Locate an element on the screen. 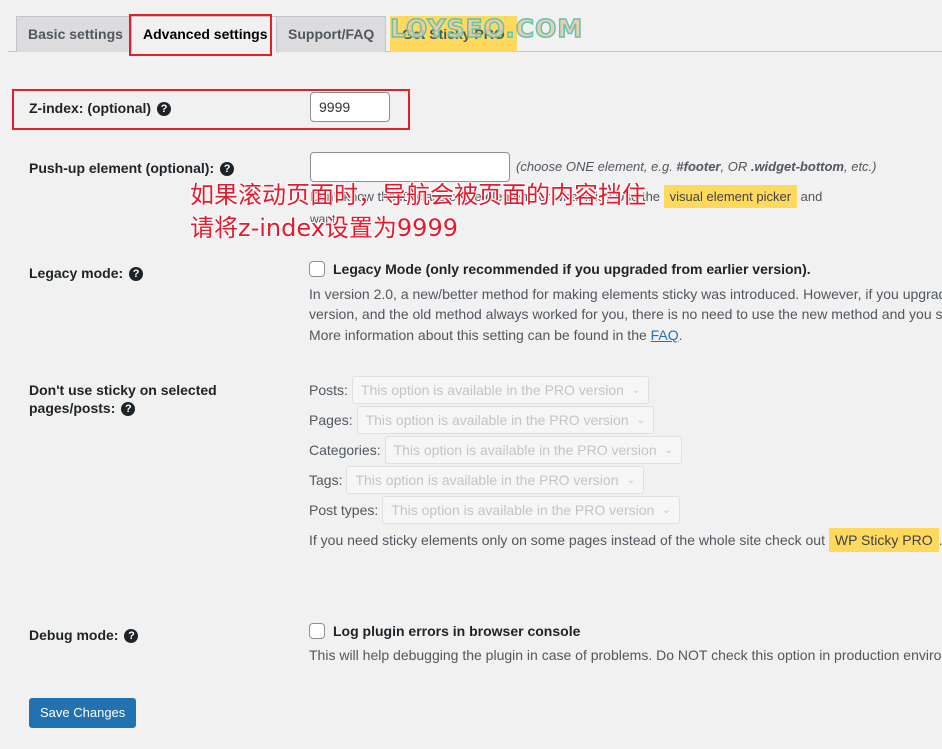  save-changes-button: Save Changes is located at coordinates (83, 713).